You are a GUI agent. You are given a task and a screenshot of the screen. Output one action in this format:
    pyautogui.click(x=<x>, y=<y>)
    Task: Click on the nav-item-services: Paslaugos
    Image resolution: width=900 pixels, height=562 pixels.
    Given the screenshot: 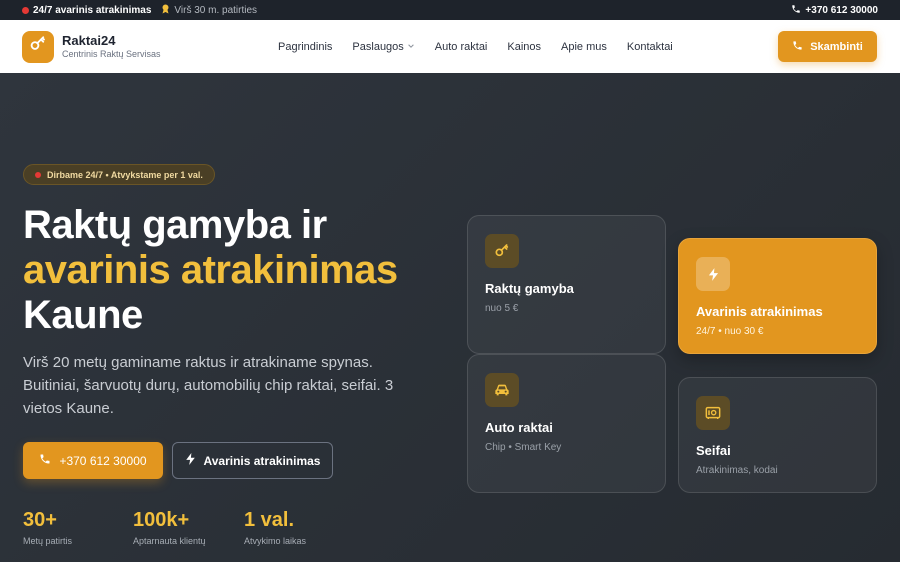 What is the action you would take?
    pyautogui.click(x=383, y=47)
    